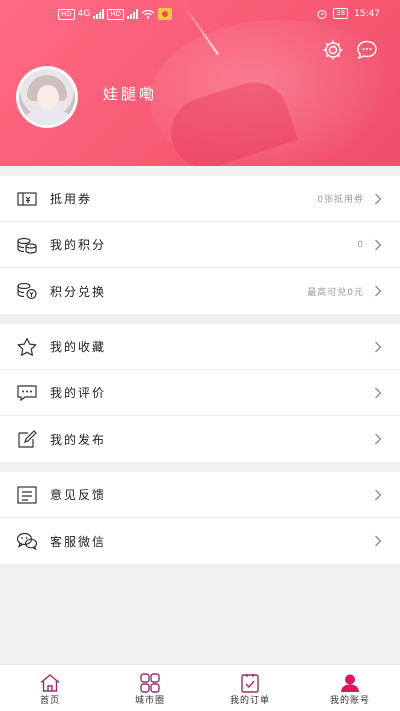 Image resolution: width=400 pixels, height=711 pixels. Describe the element at coordinates (27, 346) in the screenshot. I see `star-icon` at that location.